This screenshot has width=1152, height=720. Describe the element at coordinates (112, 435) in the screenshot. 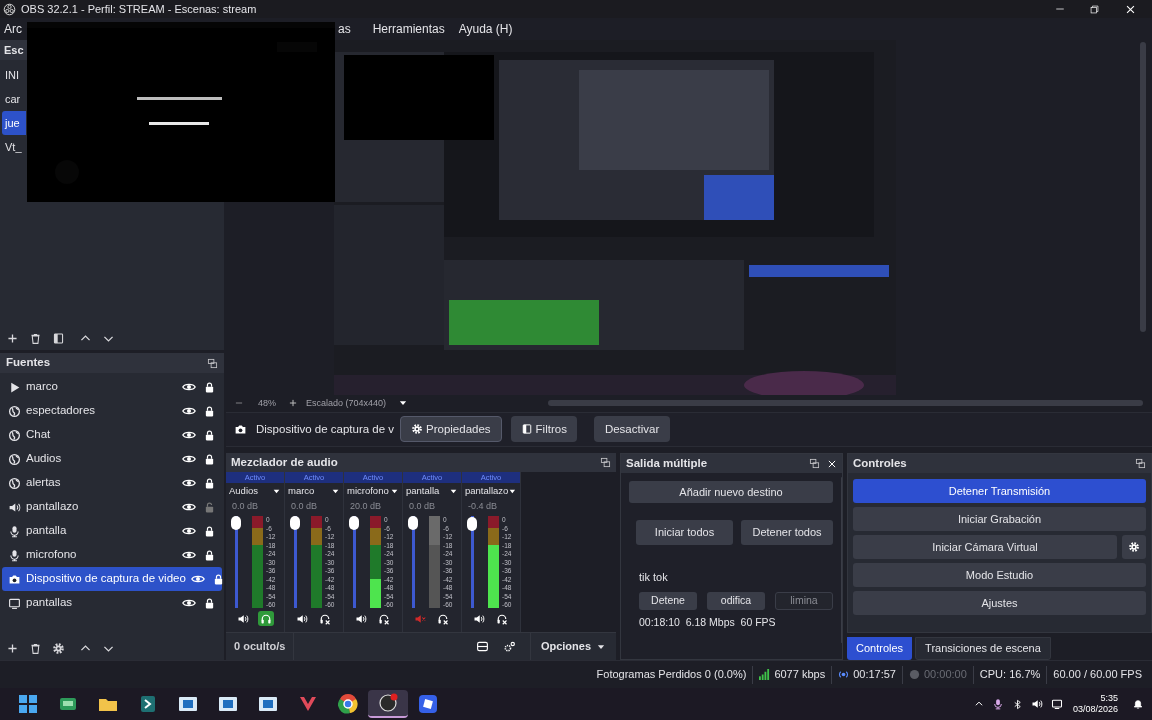

I see `source-item: Chat` at that location.